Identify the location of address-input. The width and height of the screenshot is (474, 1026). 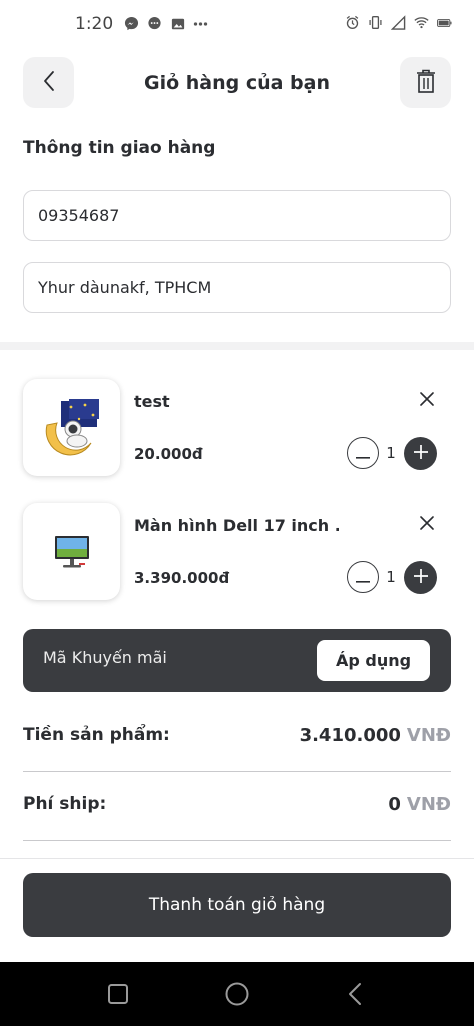
(237, 287).